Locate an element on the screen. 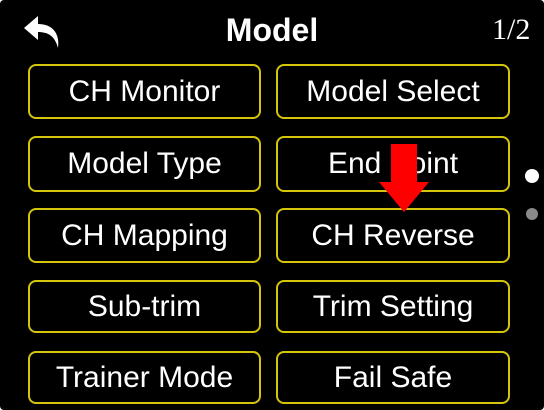 The height and width of the screenshot is (410, 544). fail-safe-button: Fail Safe is located at coordinates (393, 377).